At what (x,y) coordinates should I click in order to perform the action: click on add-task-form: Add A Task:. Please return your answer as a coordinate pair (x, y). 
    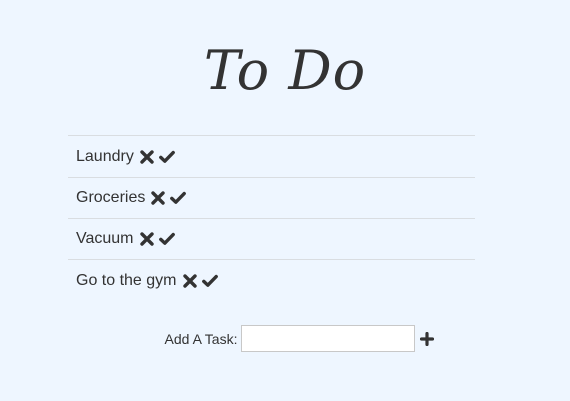
    Looking at the image, I should click on (285, 338).